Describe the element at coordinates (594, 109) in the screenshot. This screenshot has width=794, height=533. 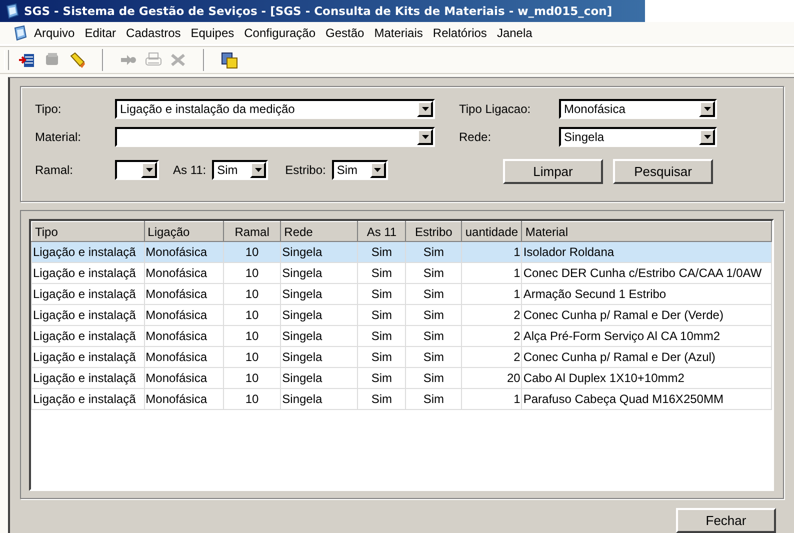
I see `dropdown-value: Monofásica` at that location.